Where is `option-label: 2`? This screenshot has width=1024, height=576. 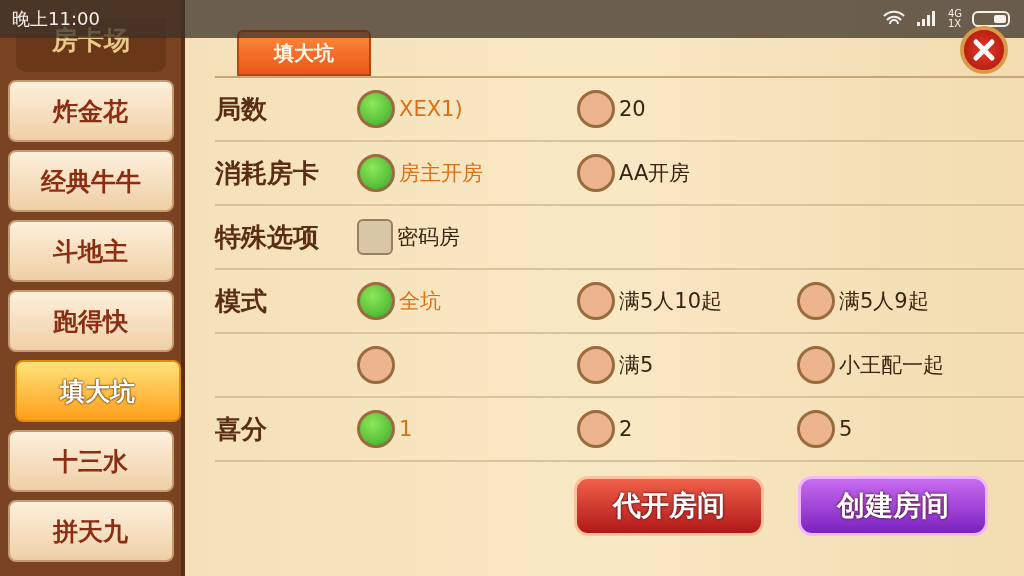 option-label: 2 is located at coordinates (626, 429).